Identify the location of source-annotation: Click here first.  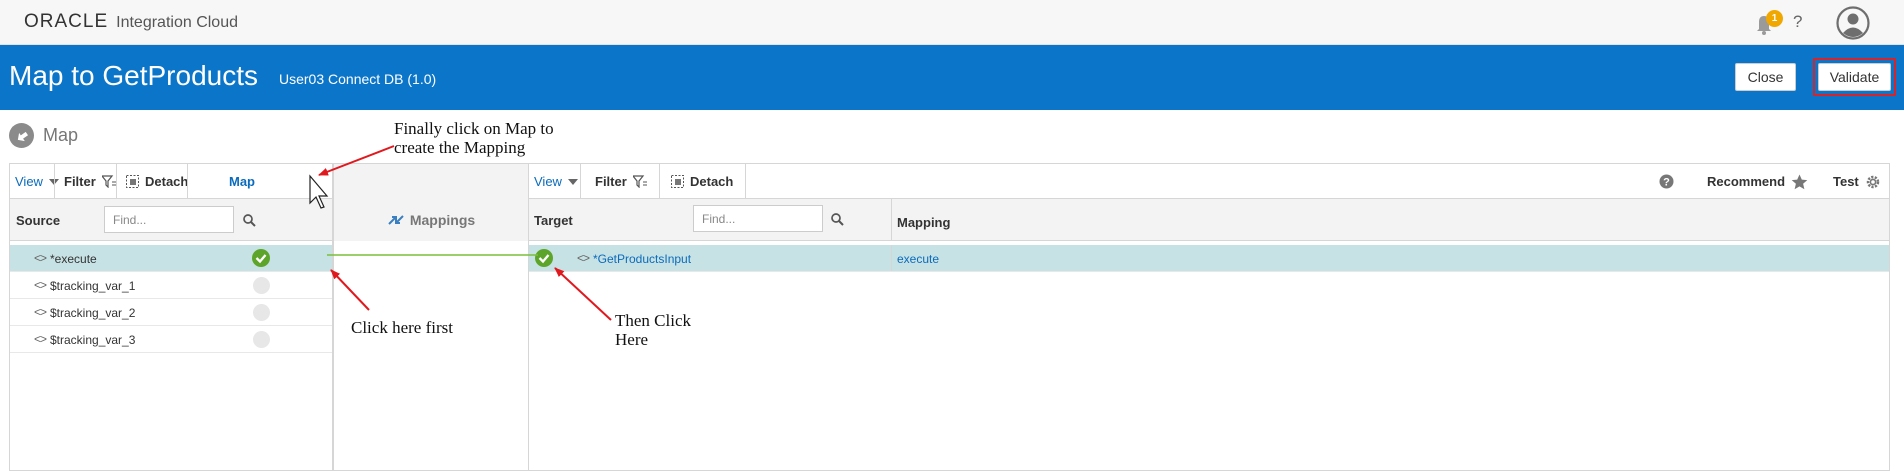
(402, 327).